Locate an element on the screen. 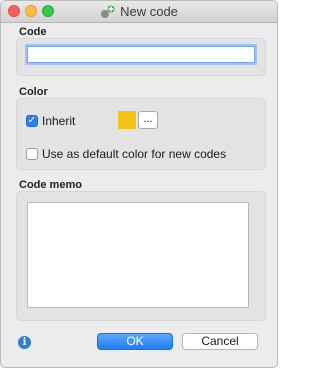  code-section-label: Code is located at coordinates (33, 32).